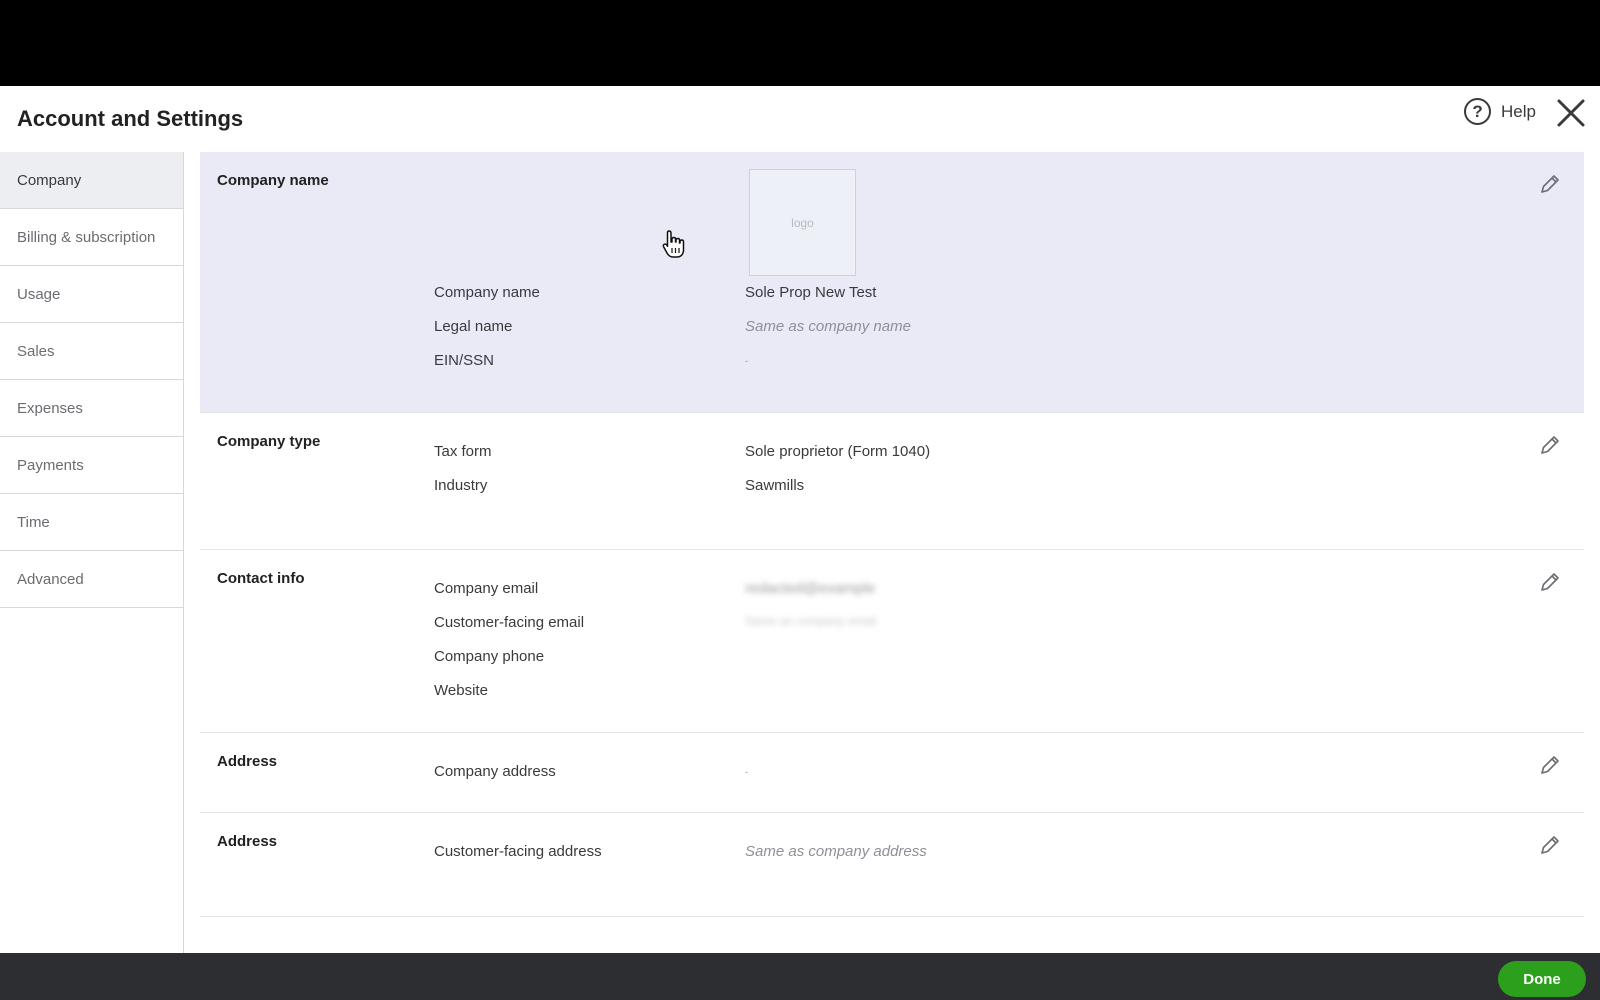 The width and height of the screenshot is (1600, 1000). Describe the element at coordinates (473, 326) in the screenshot. I see `field-label: Legal name` at that location.